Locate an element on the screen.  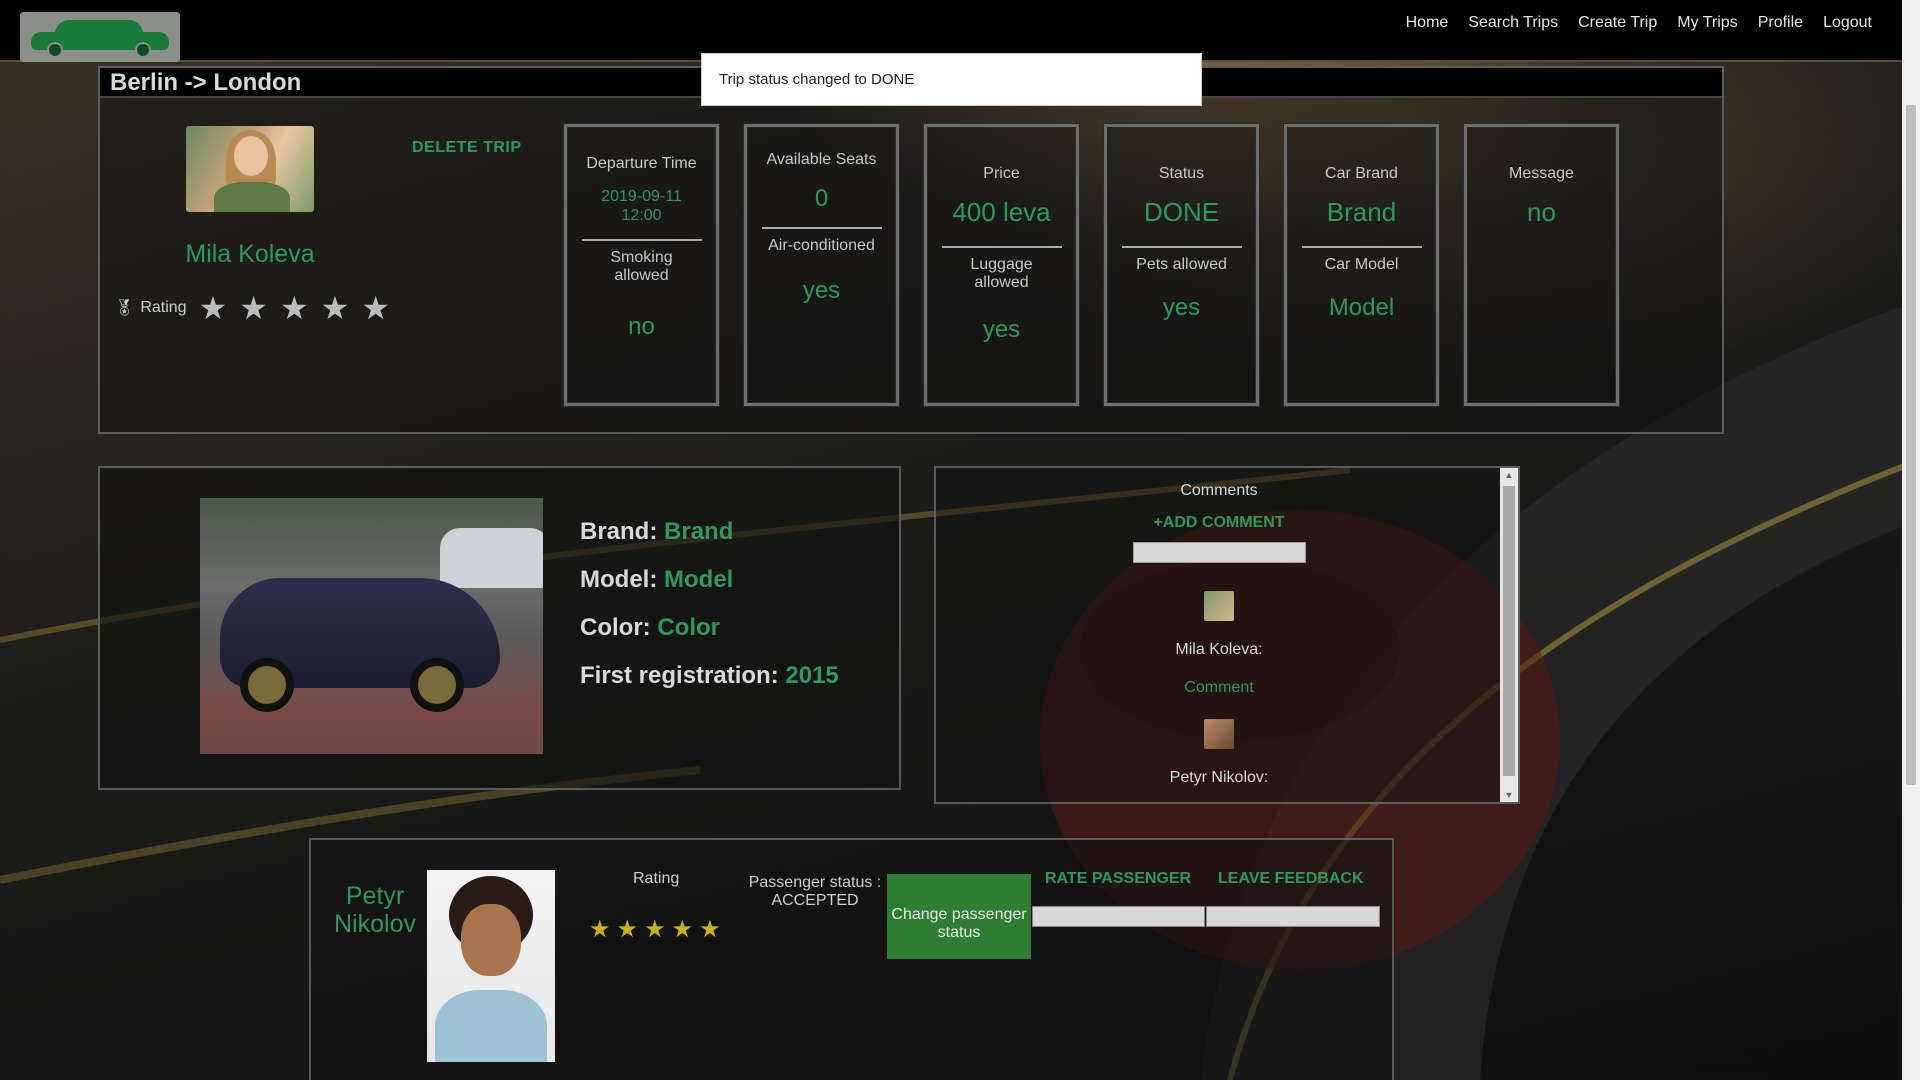
status-label: Status is located at coordinates (1181, 173).